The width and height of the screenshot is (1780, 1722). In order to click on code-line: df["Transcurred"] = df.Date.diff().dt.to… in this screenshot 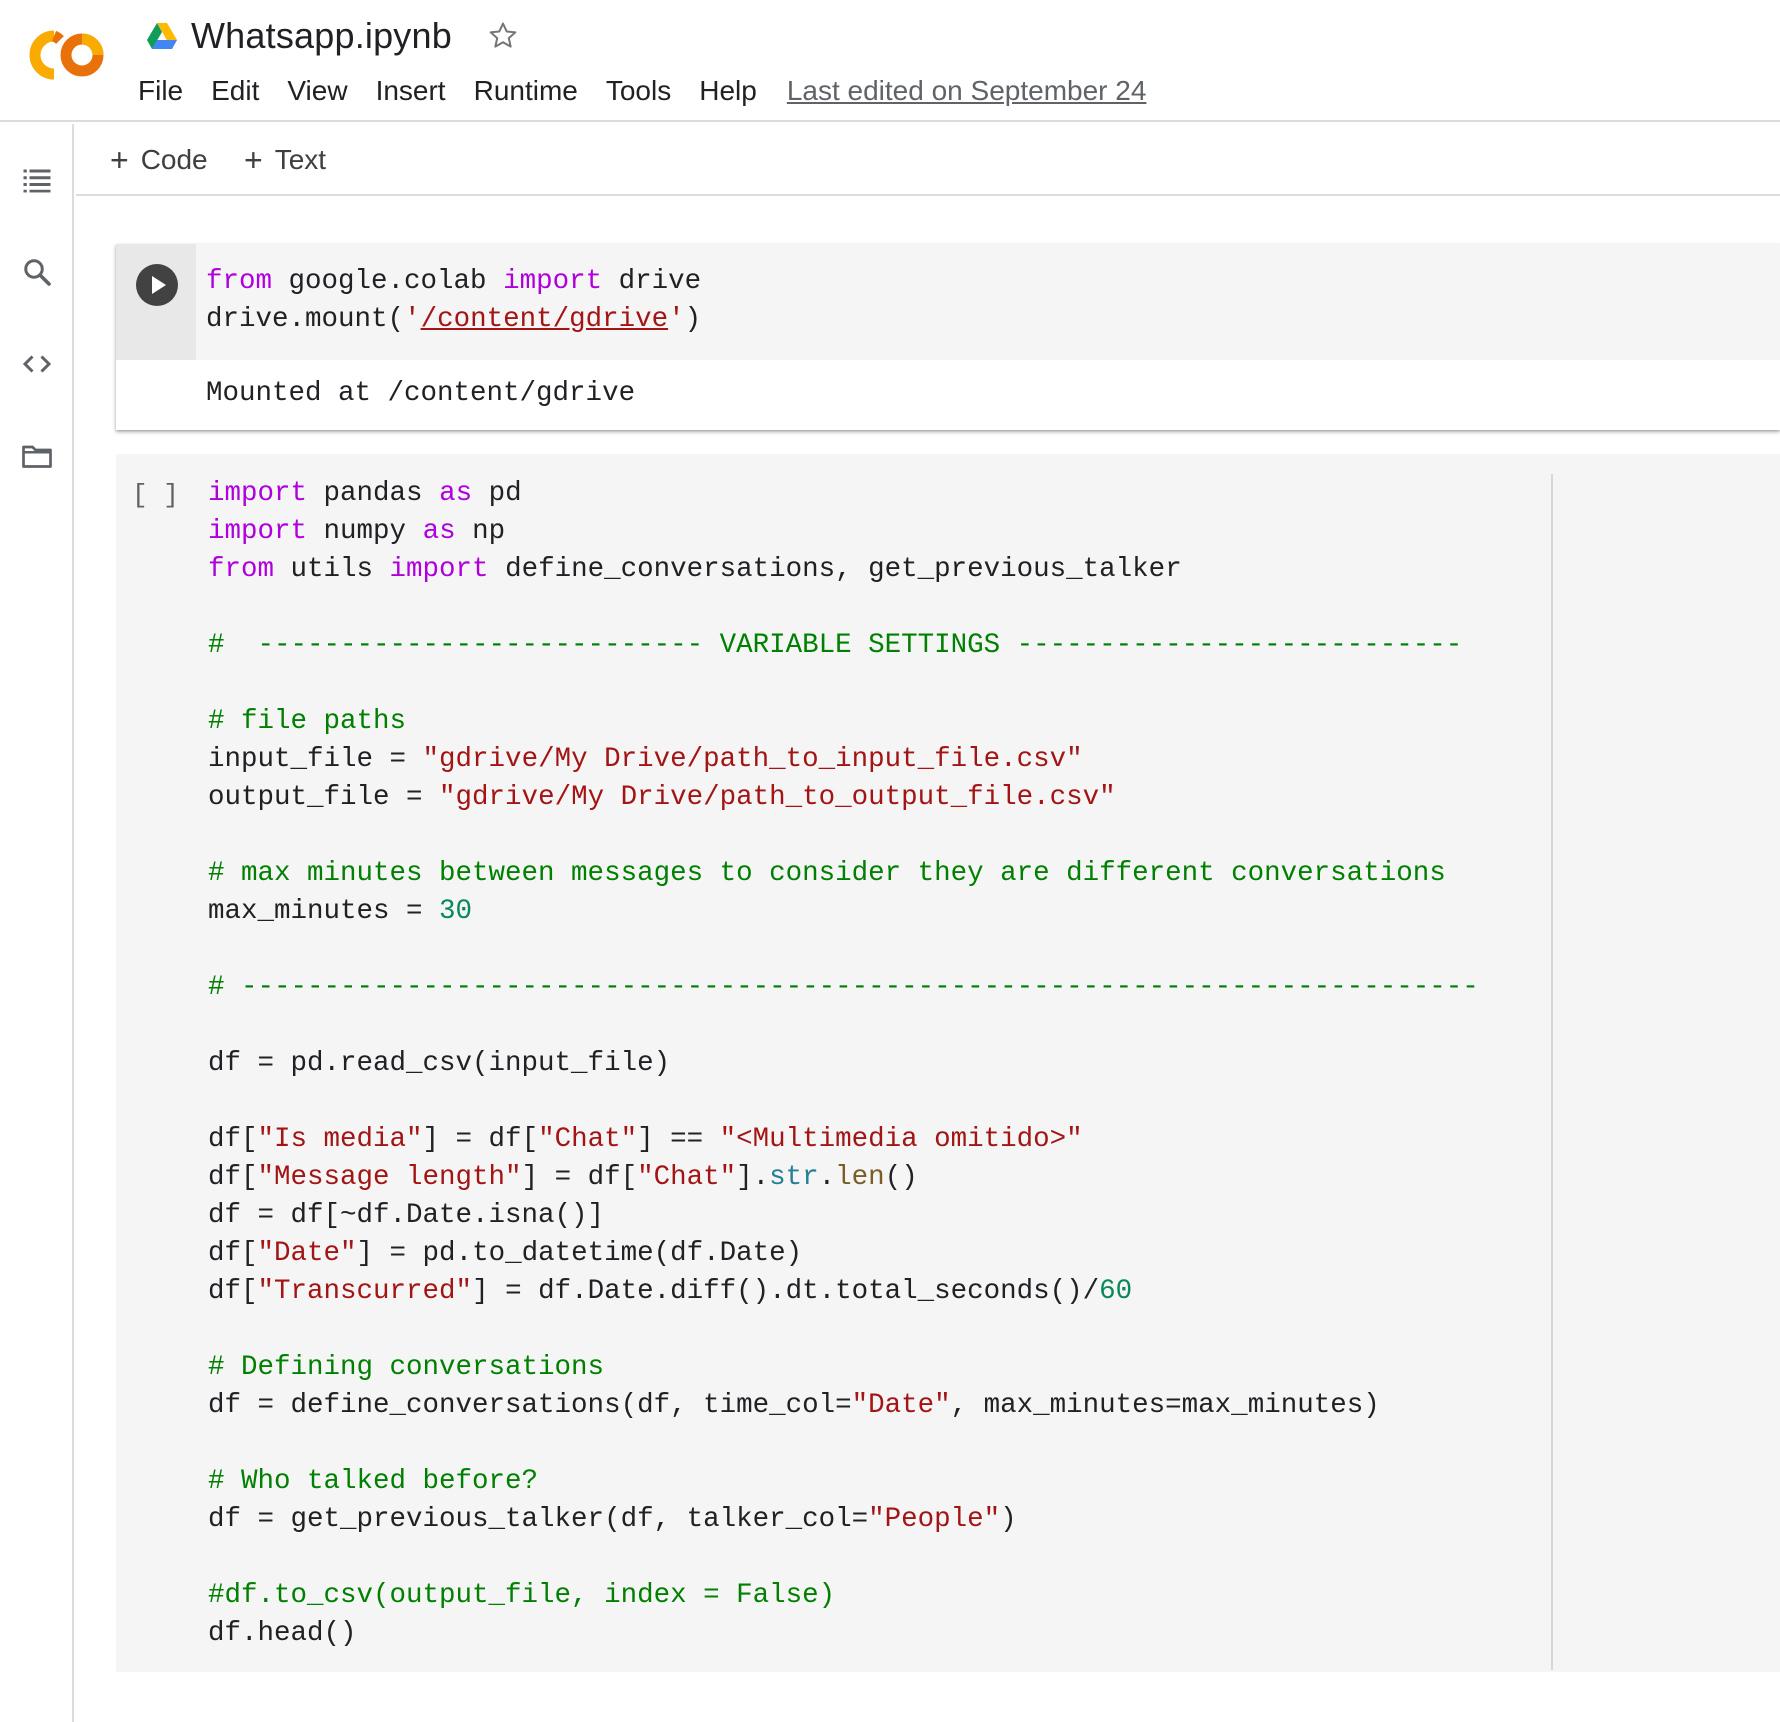, I will do `click(670, 1291)`.